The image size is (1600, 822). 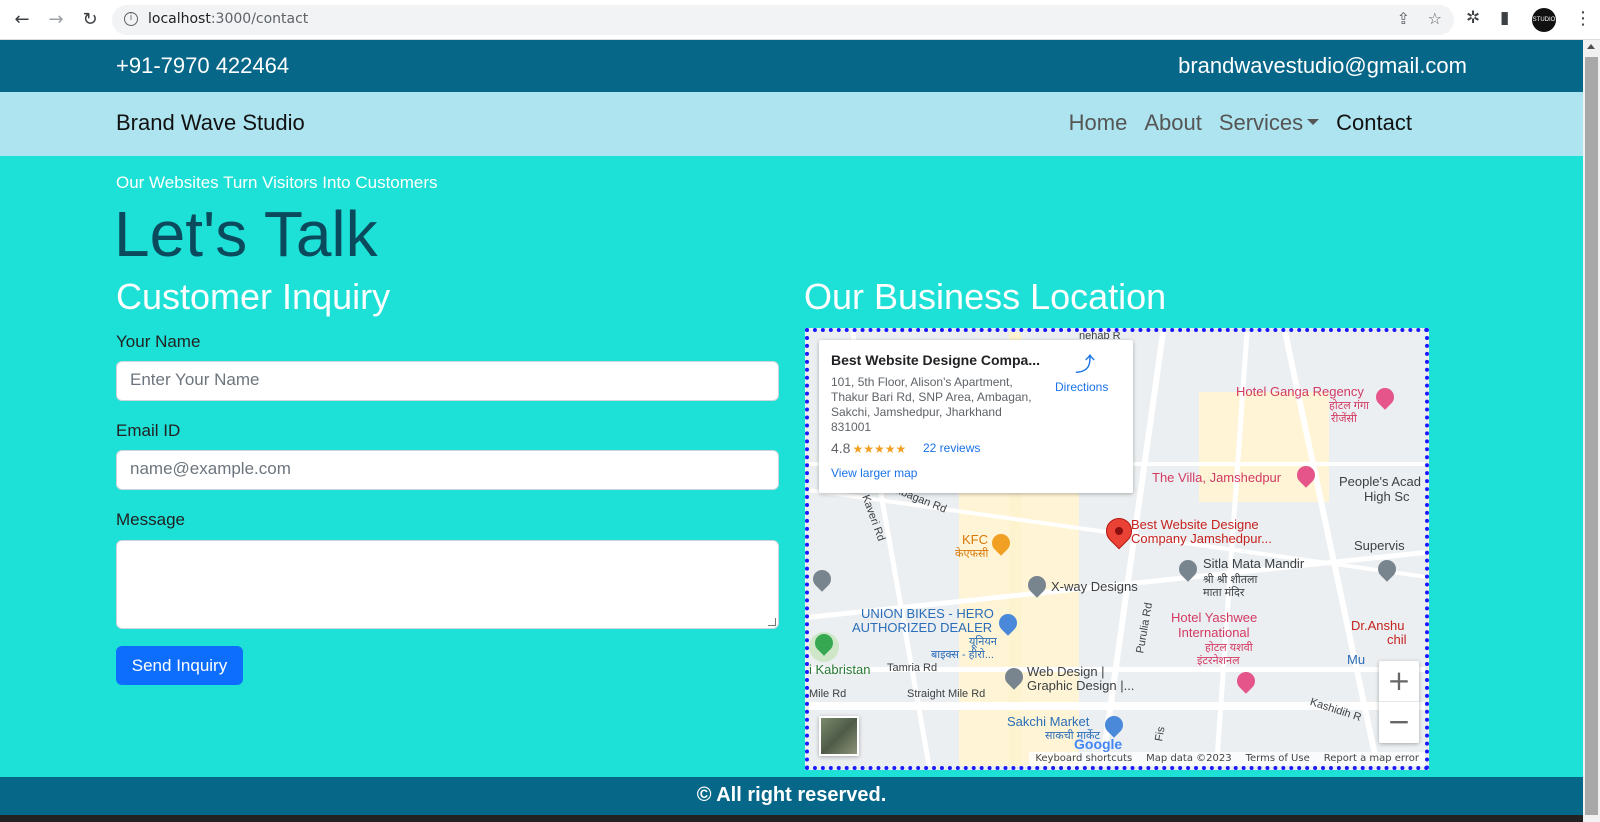 What do you see at coordinates (912, 668) in the screenshot?
I see `map-label: Tamria Rd` at bounding box center [912, 668].